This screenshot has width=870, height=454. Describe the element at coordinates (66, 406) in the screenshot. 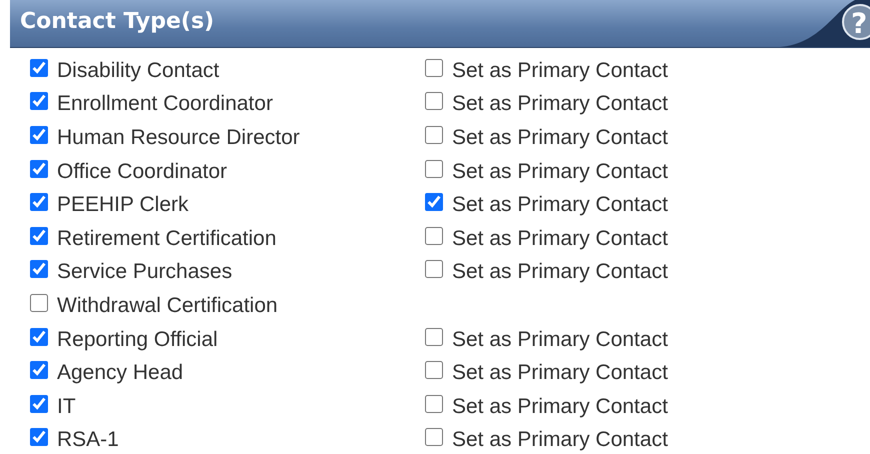

I see `checkbox-label: IT` at that location.